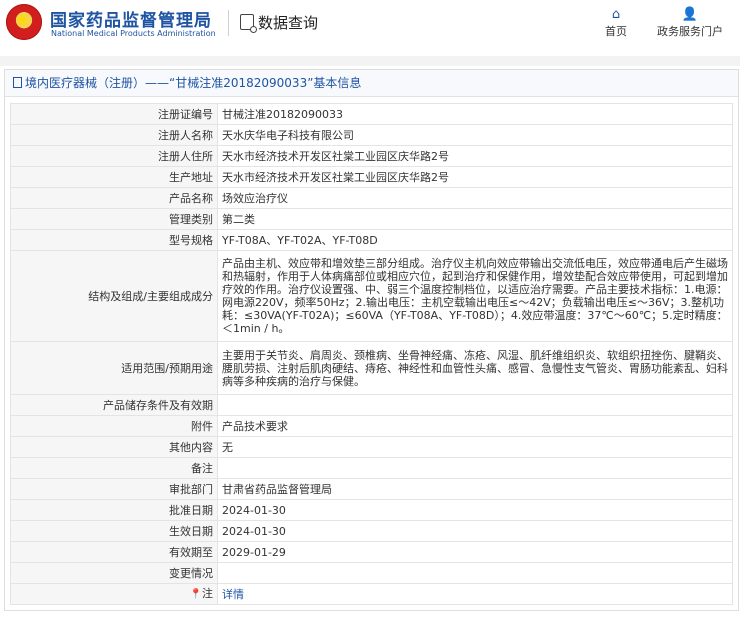 Image resolution: width=740 pixels, height=618 pixels. What do you see at coordinates (195, 594) in the screenshot?
I see `pin-icon: 📍` at bounding box center [195, 594].